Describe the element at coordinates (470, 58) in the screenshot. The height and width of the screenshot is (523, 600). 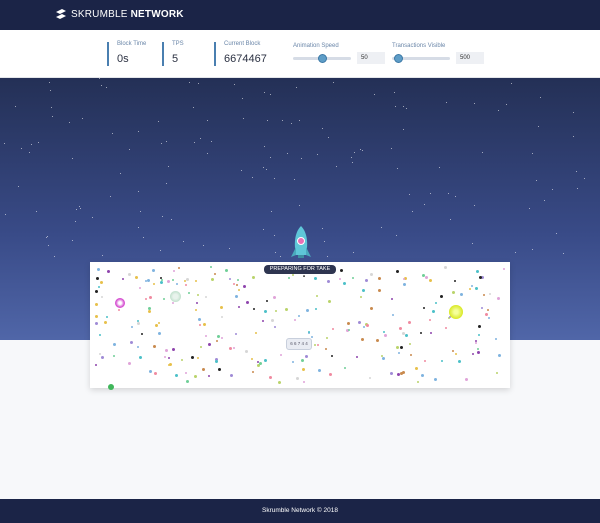
I see `transactions-visible-input: 500` at that location.